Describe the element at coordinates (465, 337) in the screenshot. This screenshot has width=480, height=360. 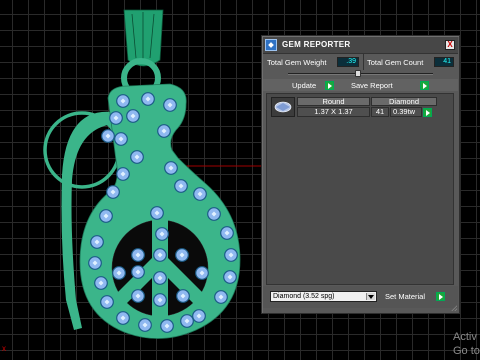
I see `watermark-line1: Activ` at that location.